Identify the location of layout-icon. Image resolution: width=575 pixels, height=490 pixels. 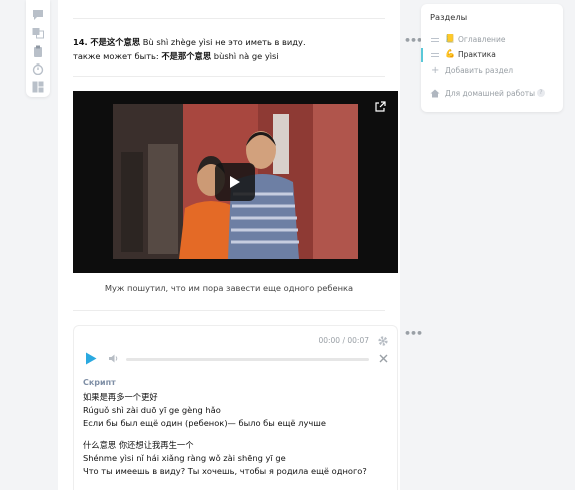
(38, 87).